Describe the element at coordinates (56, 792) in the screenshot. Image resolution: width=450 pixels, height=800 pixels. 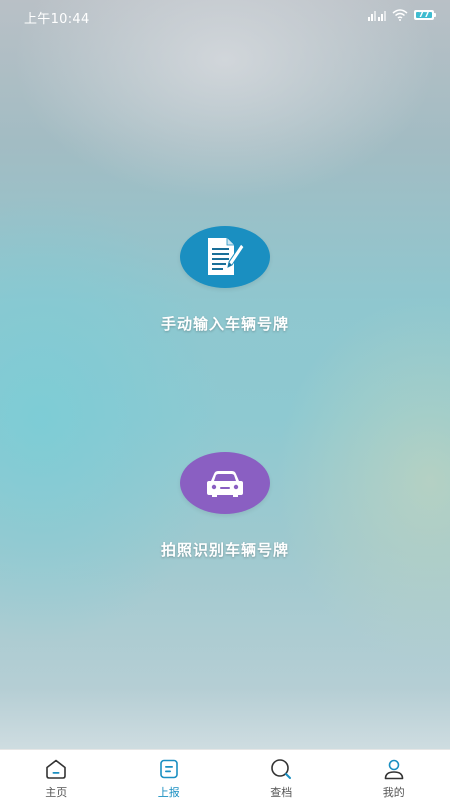
I see `nav-label-home: 主页` at that location.